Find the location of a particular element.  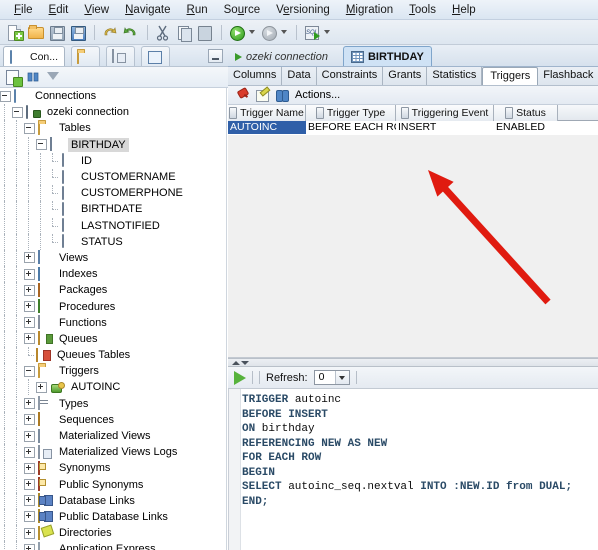

grid-column-header-trigger-name: Trigger Name is located at coordinates (267, 113).